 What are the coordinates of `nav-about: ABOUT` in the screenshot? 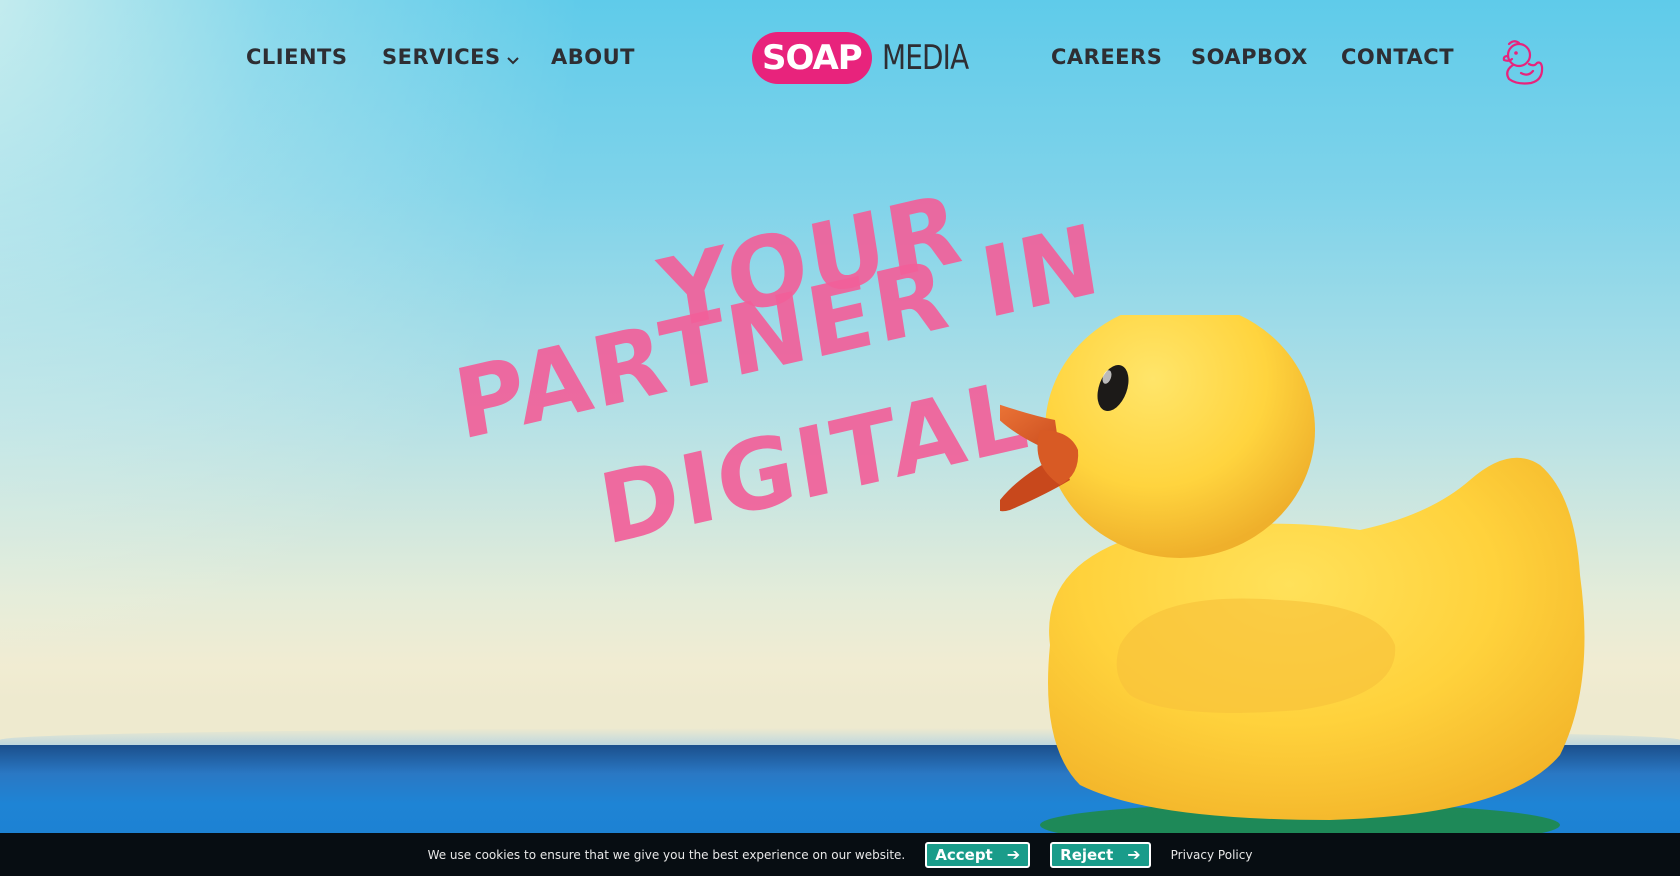 It's located at (593, 57).